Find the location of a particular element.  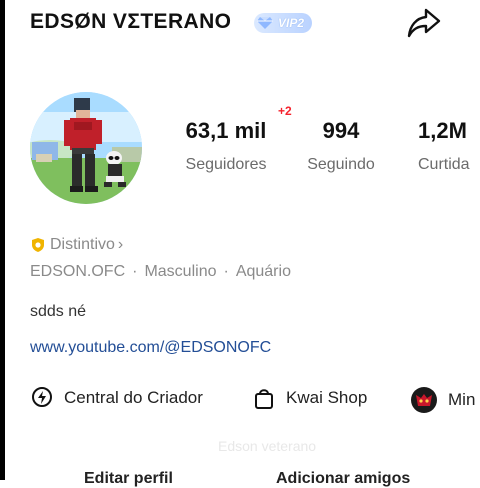

share-arrow-icon is located at coordinates (424, 23).